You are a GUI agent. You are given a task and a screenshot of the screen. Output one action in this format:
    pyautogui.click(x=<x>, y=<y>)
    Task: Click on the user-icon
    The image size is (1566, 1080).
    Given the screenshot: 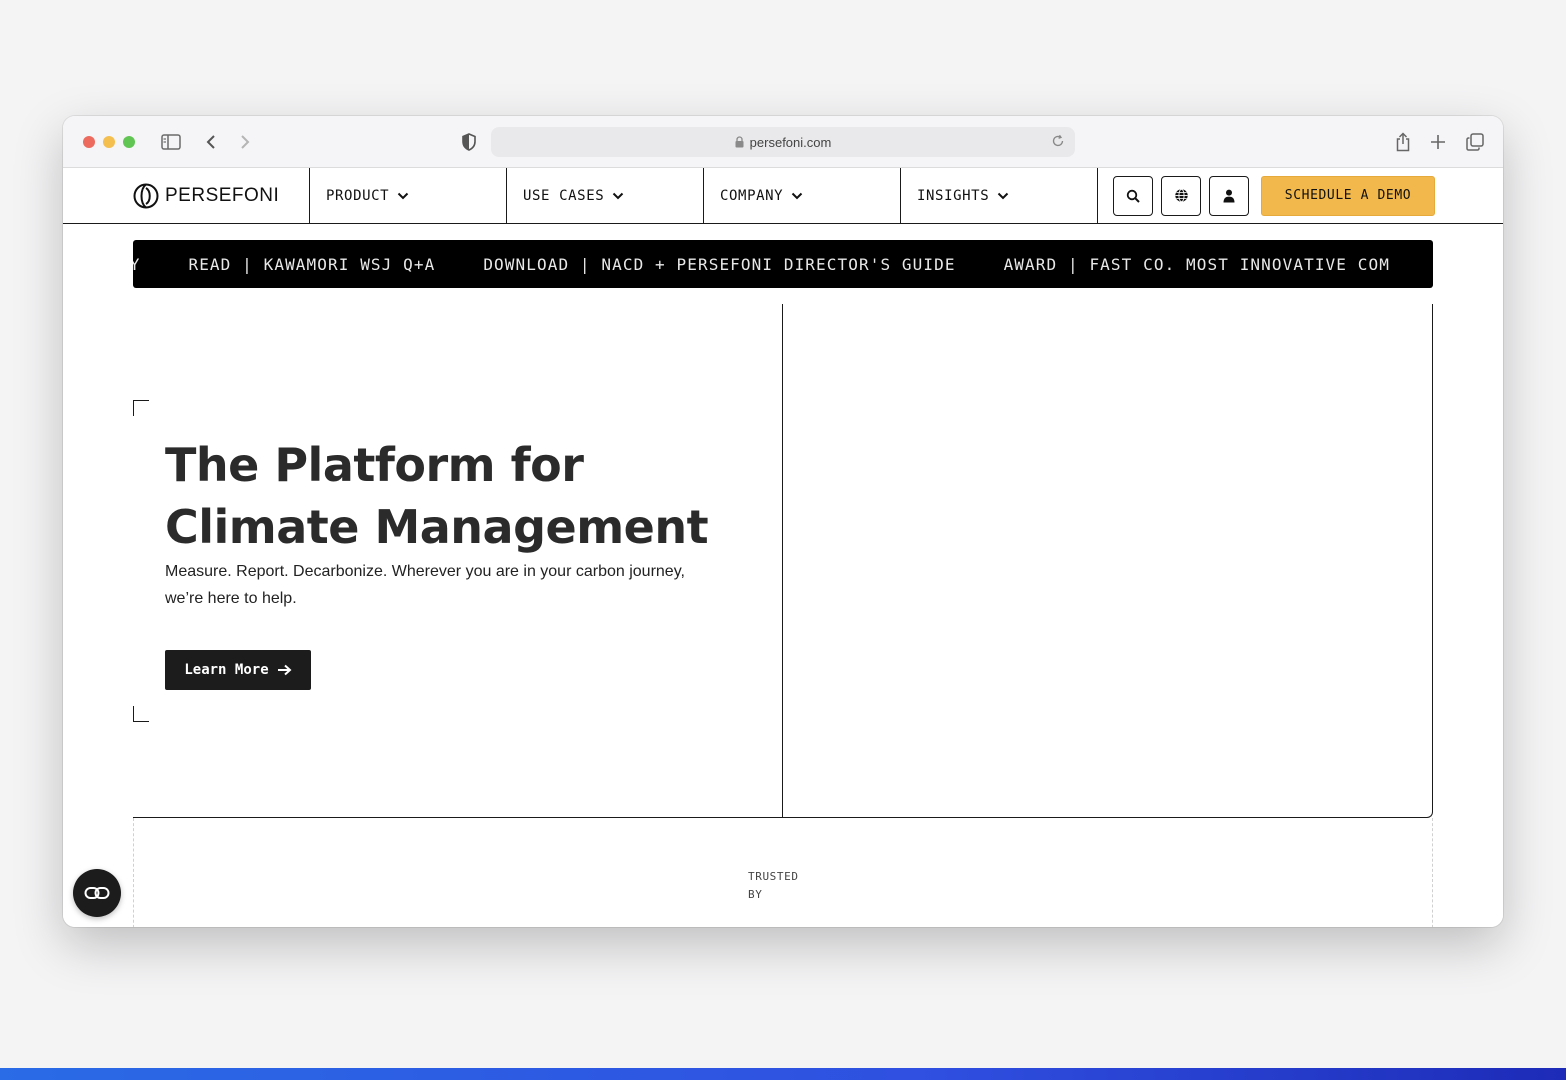 What is the action you would take?
    pyautogui.click(x=1229, y=195)
    